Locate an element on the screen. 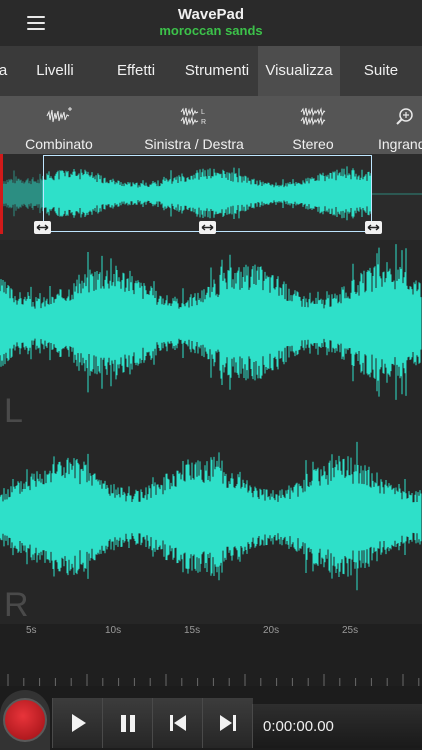 This screenshot has height=750, width=422. skip-to-start-button is located at coordinates (177, 723).